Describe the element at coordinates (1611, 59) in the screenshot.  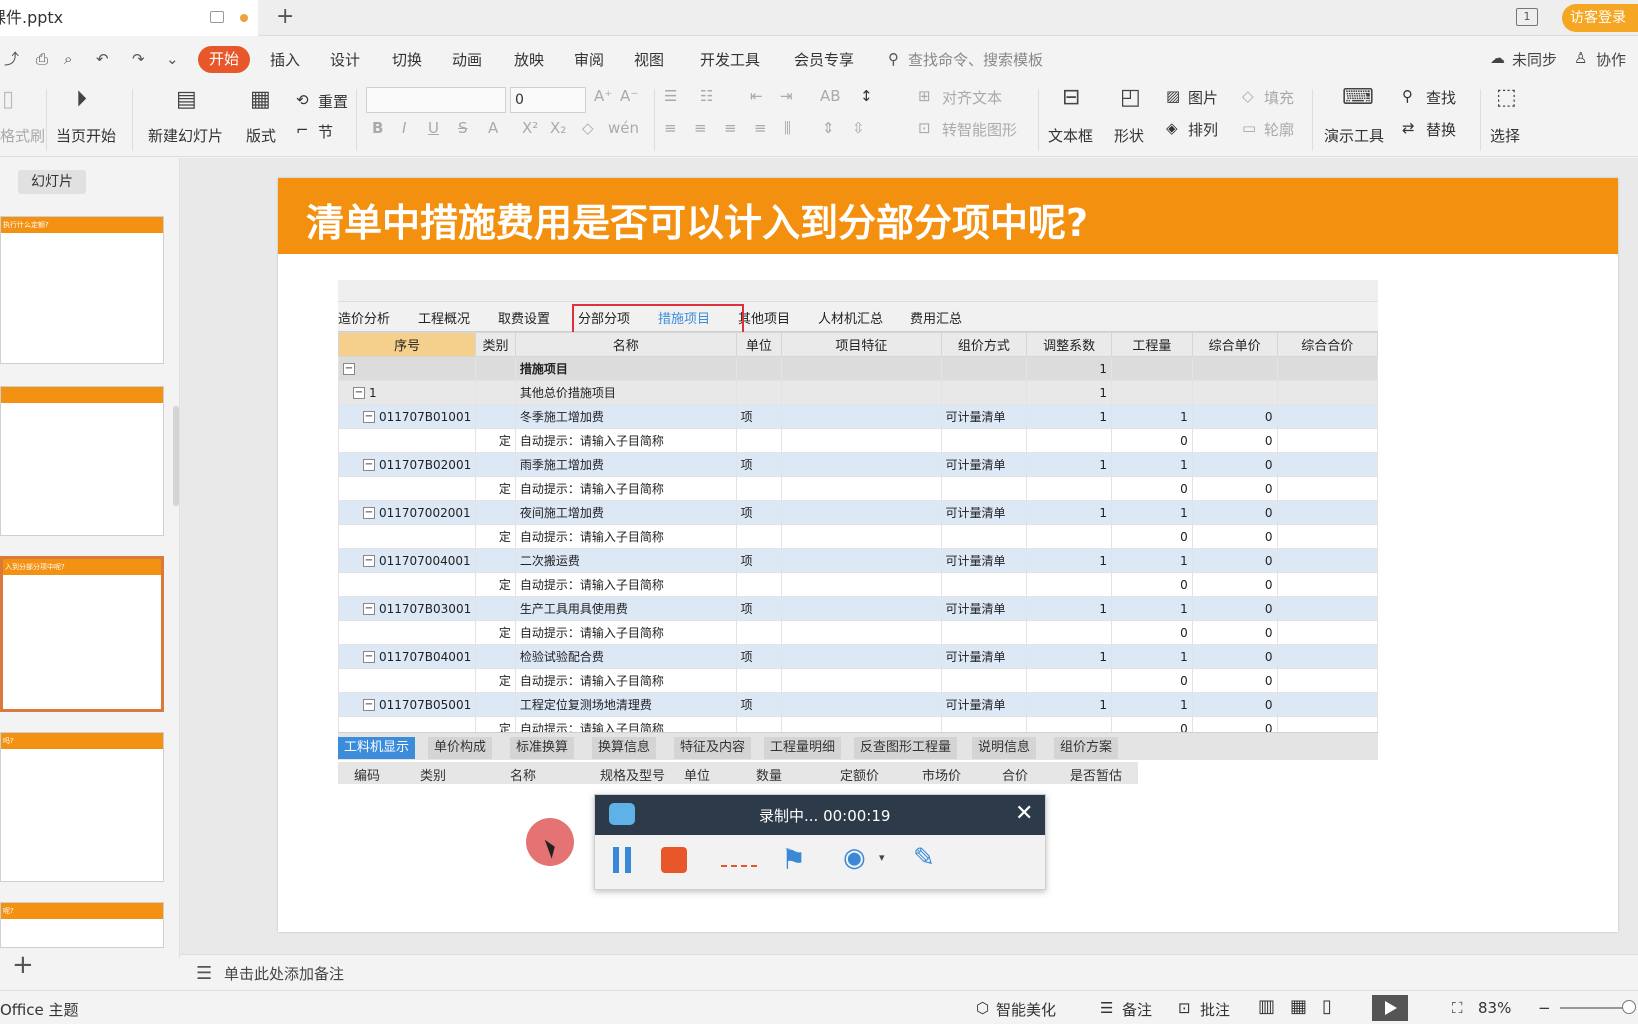
I see `collaborate-button: 协作` at that location.